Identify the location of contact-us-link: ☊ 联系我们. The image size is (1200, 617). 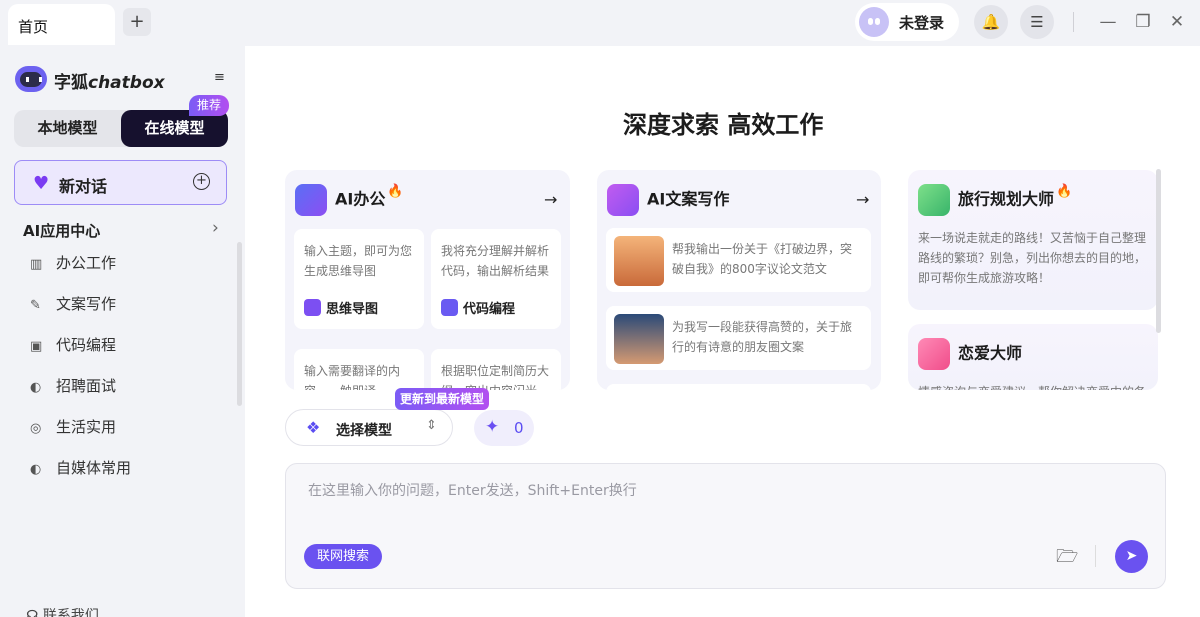
(62, 611).